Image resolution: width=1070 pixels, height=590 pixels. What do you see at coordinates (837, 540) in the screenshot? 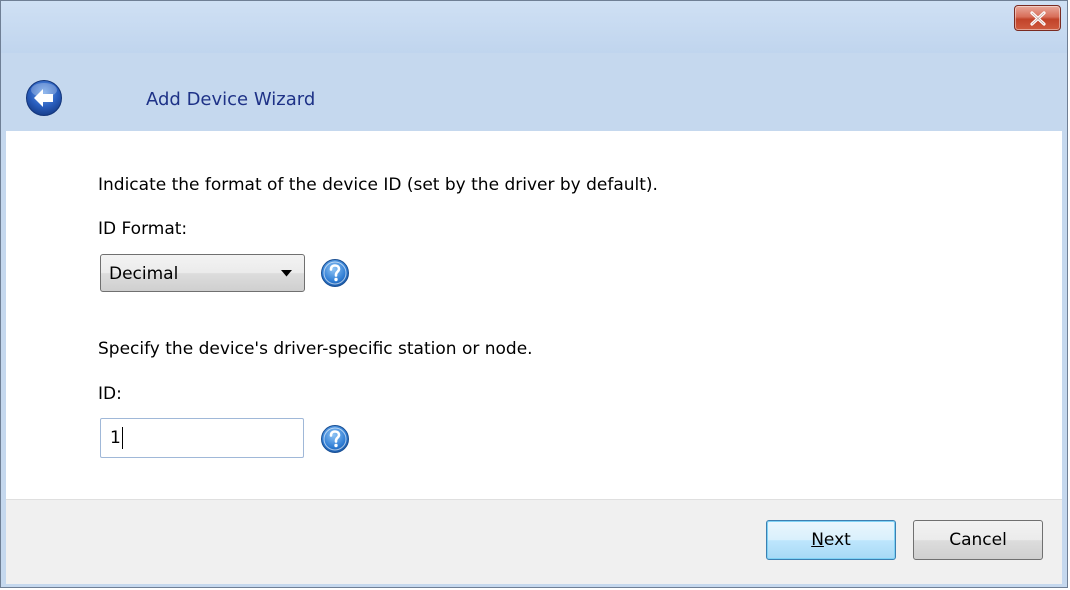
I see `next-label-rest: ext` at bounding box center [837, 540].